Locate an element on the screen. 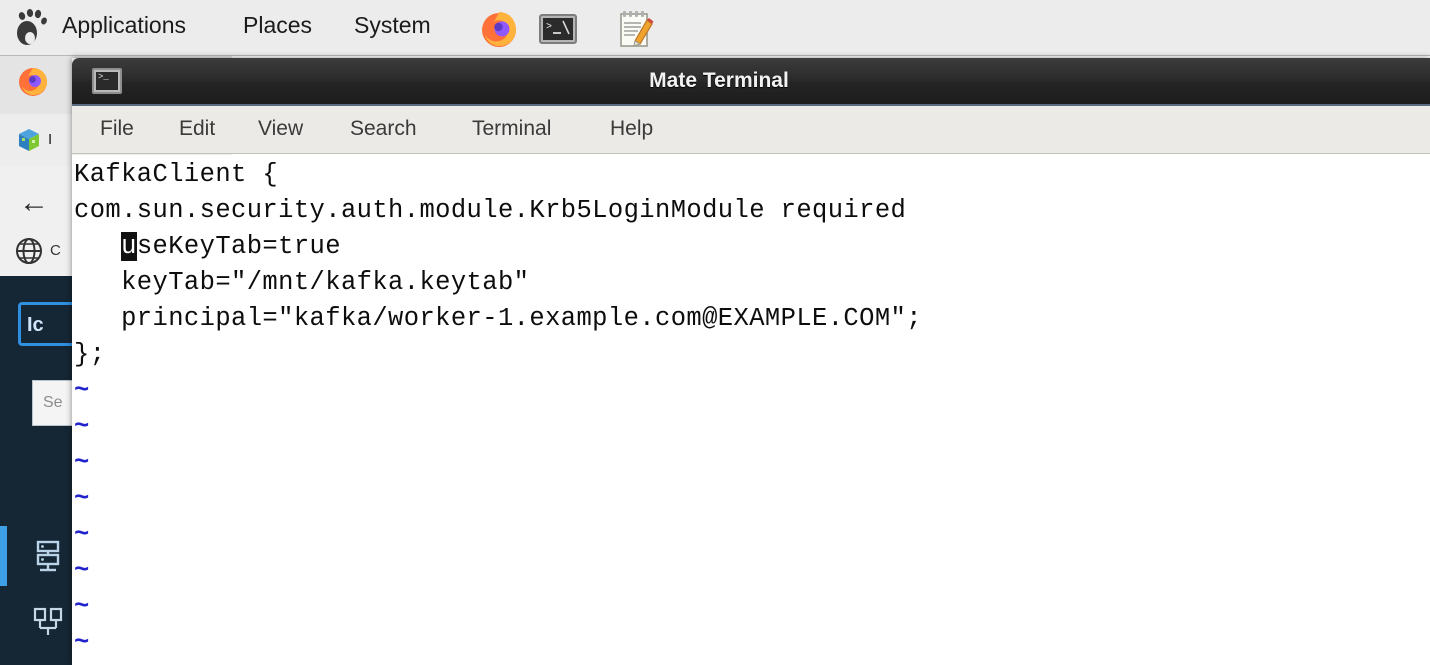 The image size is (1430, 665). terminal-launcher-icon: > is located at coordinates (558, 29).